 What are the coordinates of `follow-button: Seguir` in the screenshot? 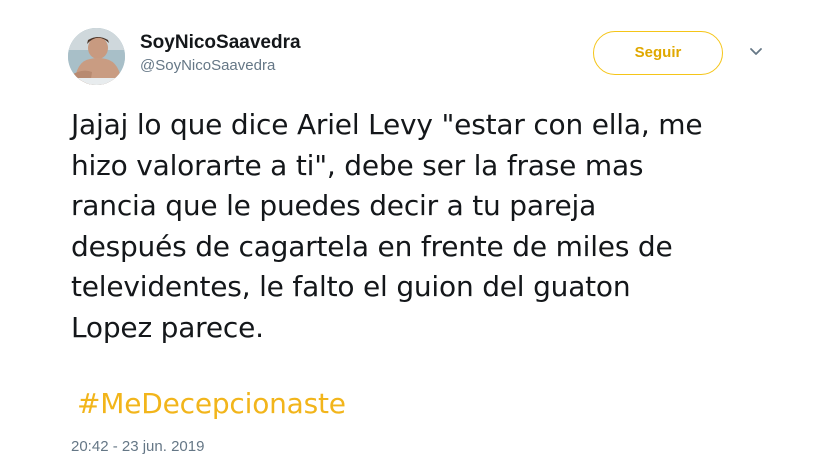 It's located at (658, 53).